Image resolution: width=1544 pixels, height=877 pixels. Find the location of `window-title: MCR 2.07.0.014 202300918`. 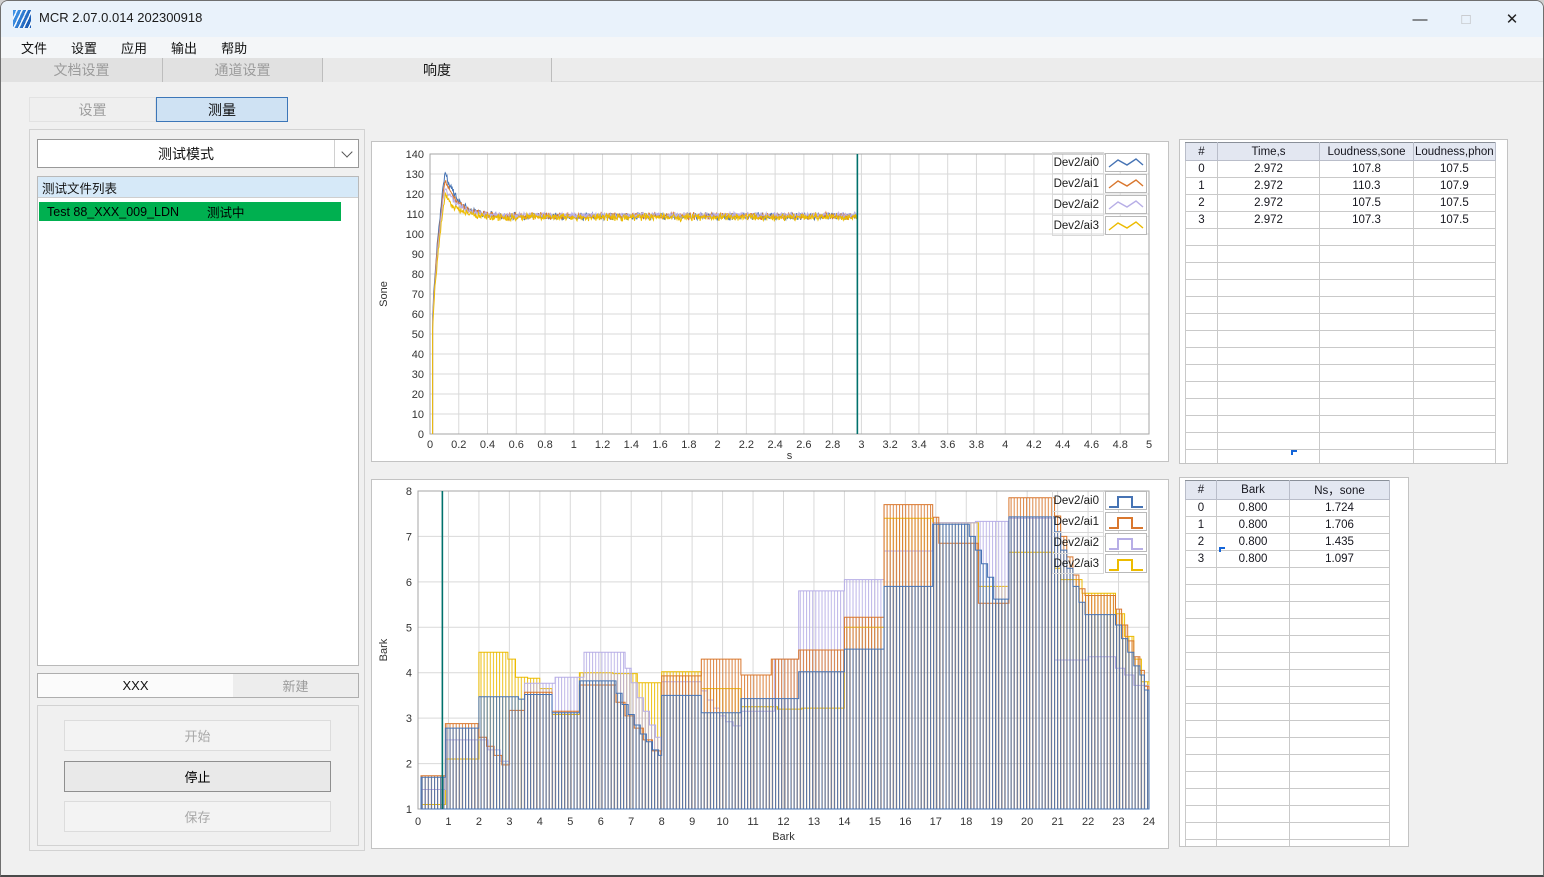

window-title: MCR 2.07.0.014 202300918 is located at coordinates (121, 17).